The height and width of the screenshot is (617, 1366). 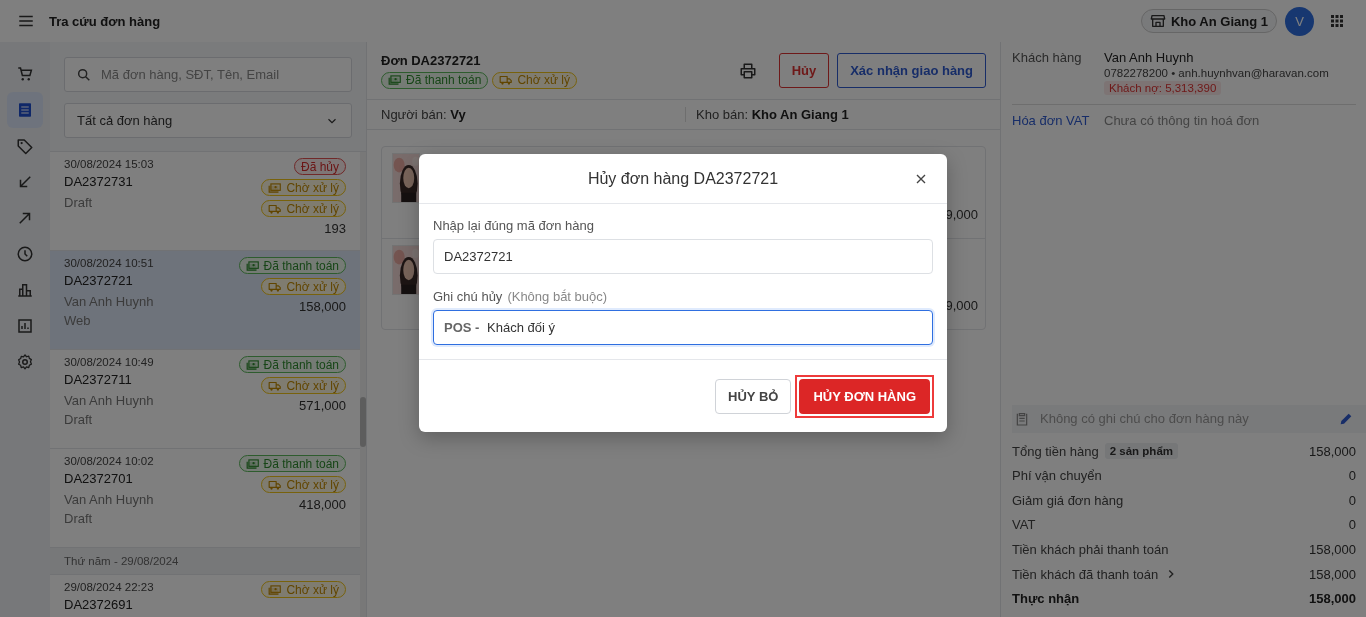 What do you see at coordinates (109, 587) in the screenshot?
I see `order-time: 29/08/2024 22:23` at bounding box center [109, 587].